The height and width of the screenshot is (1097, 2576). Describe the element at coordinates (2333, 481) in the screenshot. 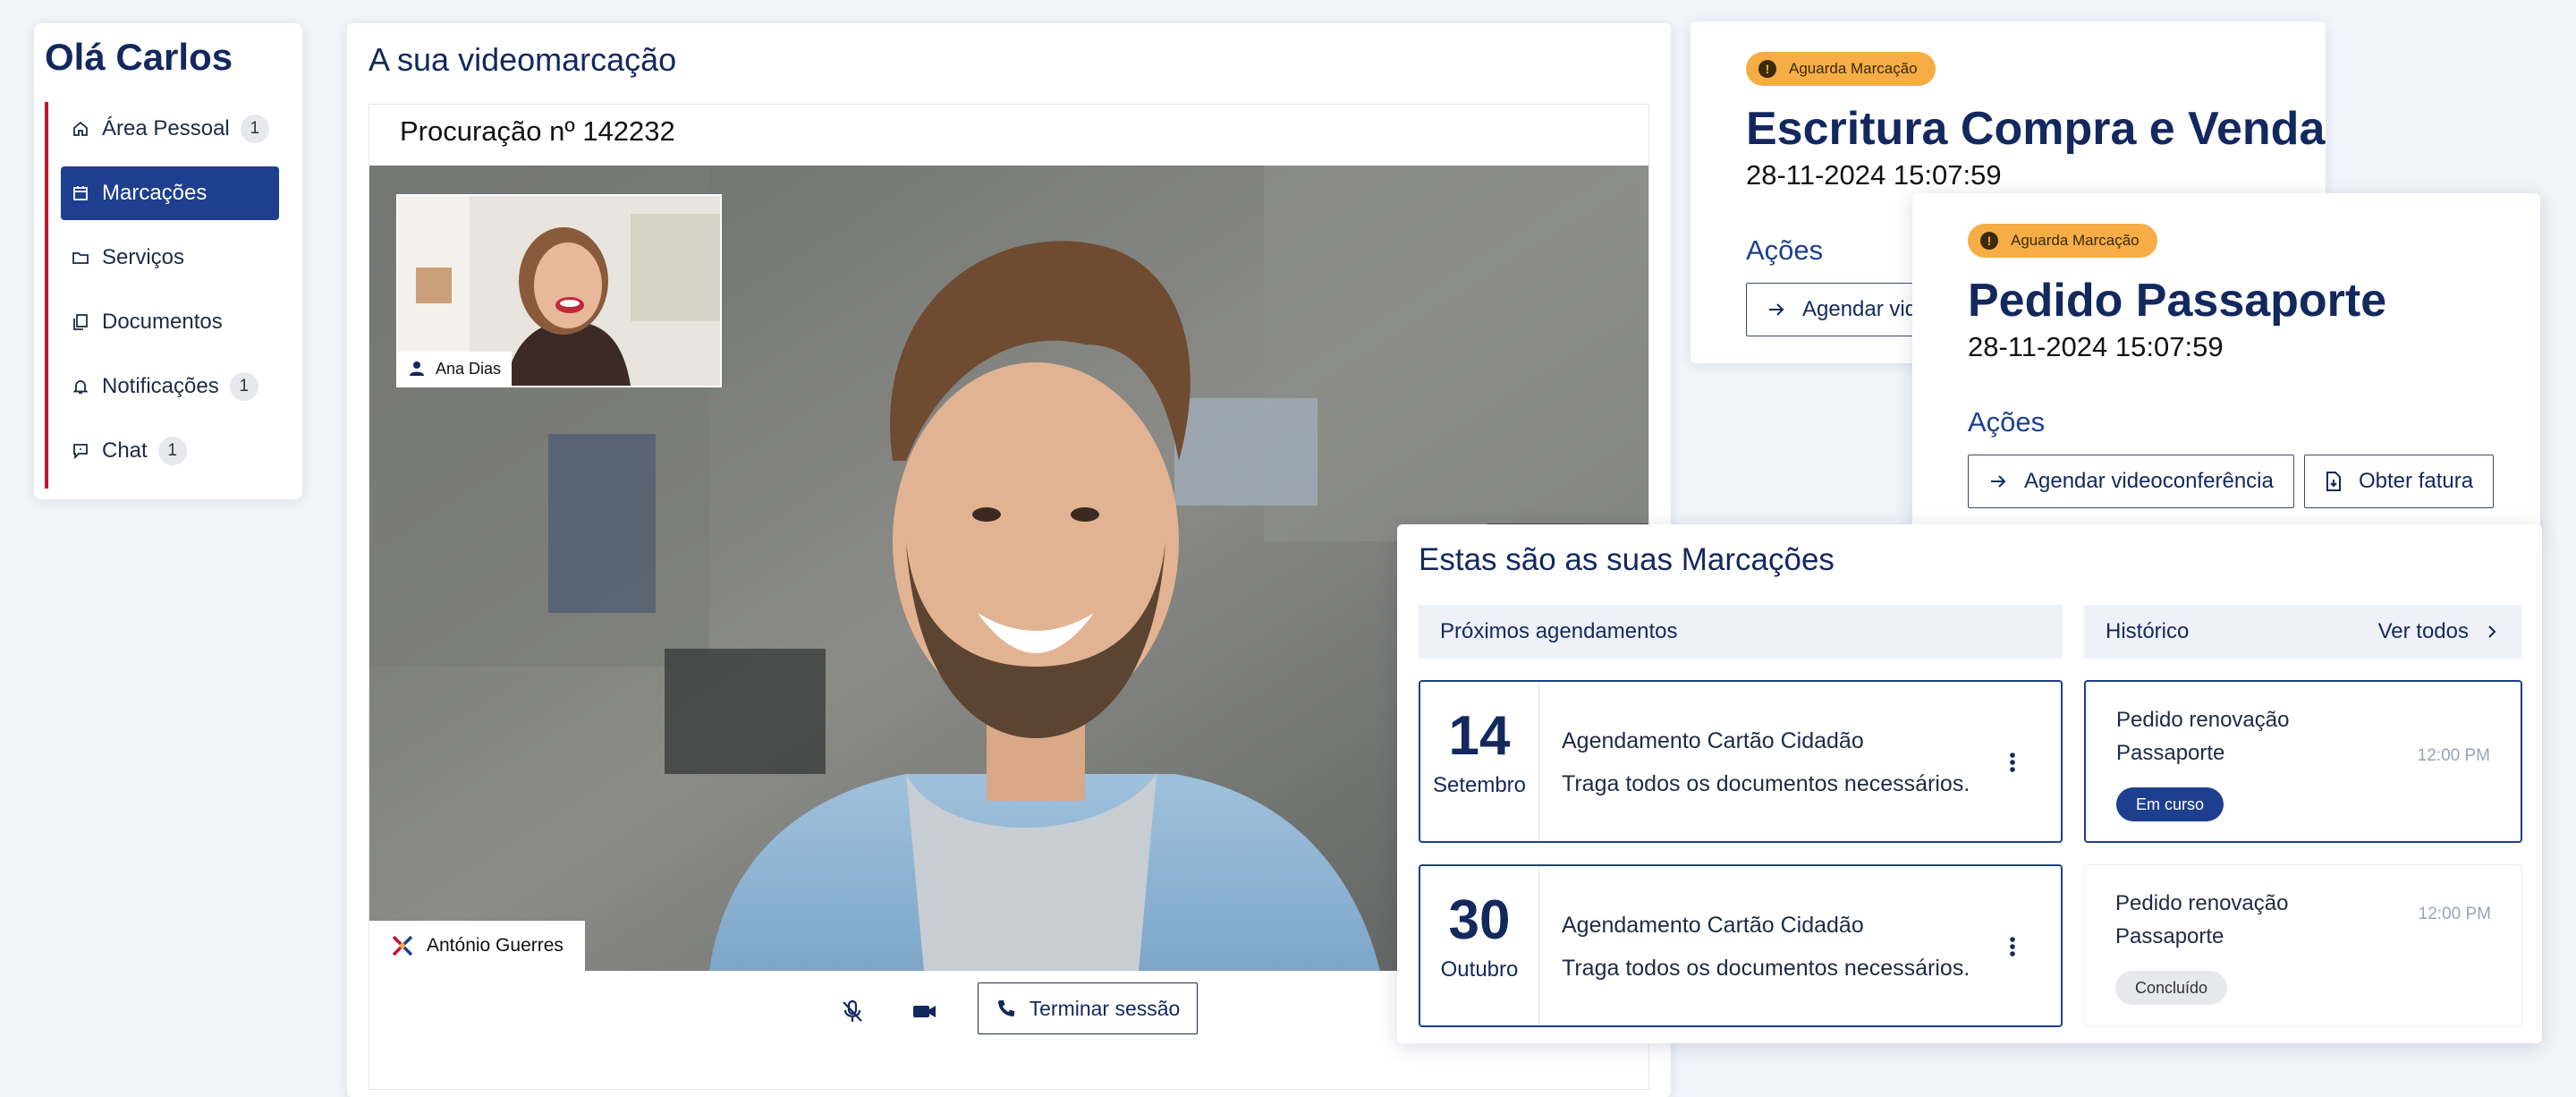

I see `invoice-icon` at that location.